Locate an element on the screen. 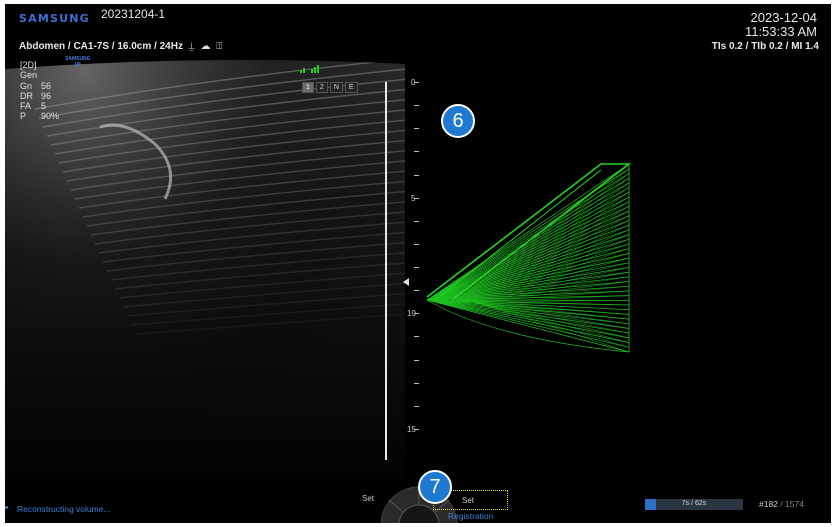  param-key: Gn is located at coordinates (26, 85).